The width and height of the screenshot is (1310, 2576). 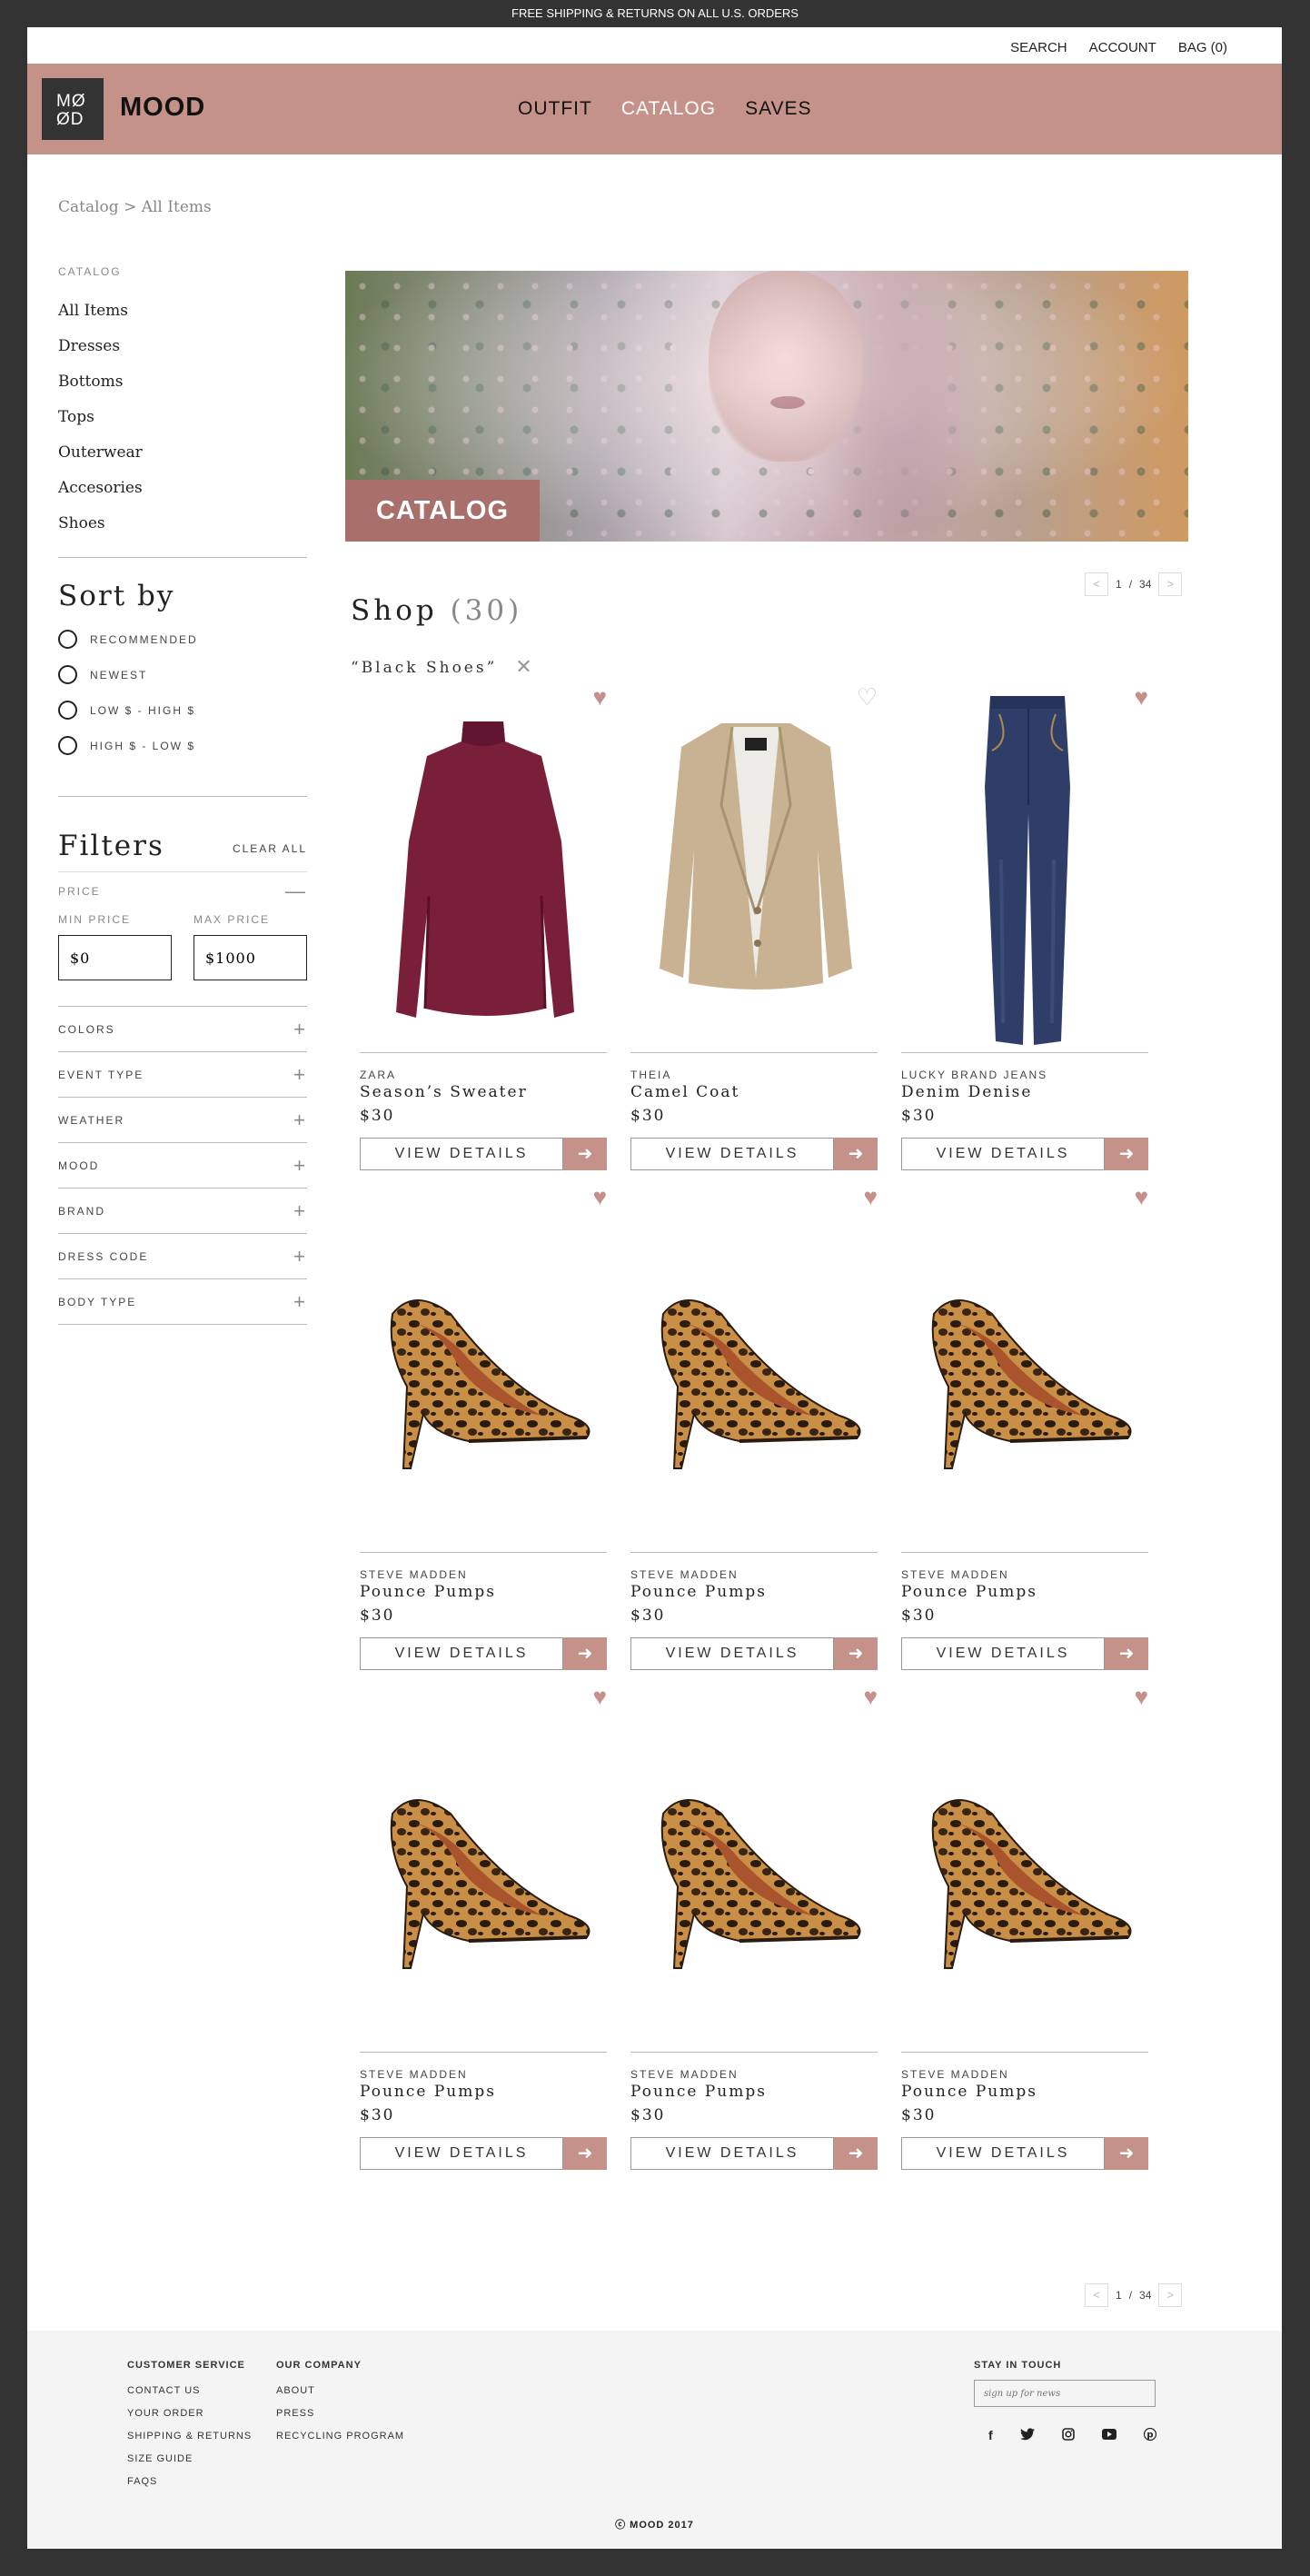 What do you see at coordinates (182, 639) in the screenshot?
I see `sort-option-recommended: RECOMMENDED` at bounding box center [182, 639].